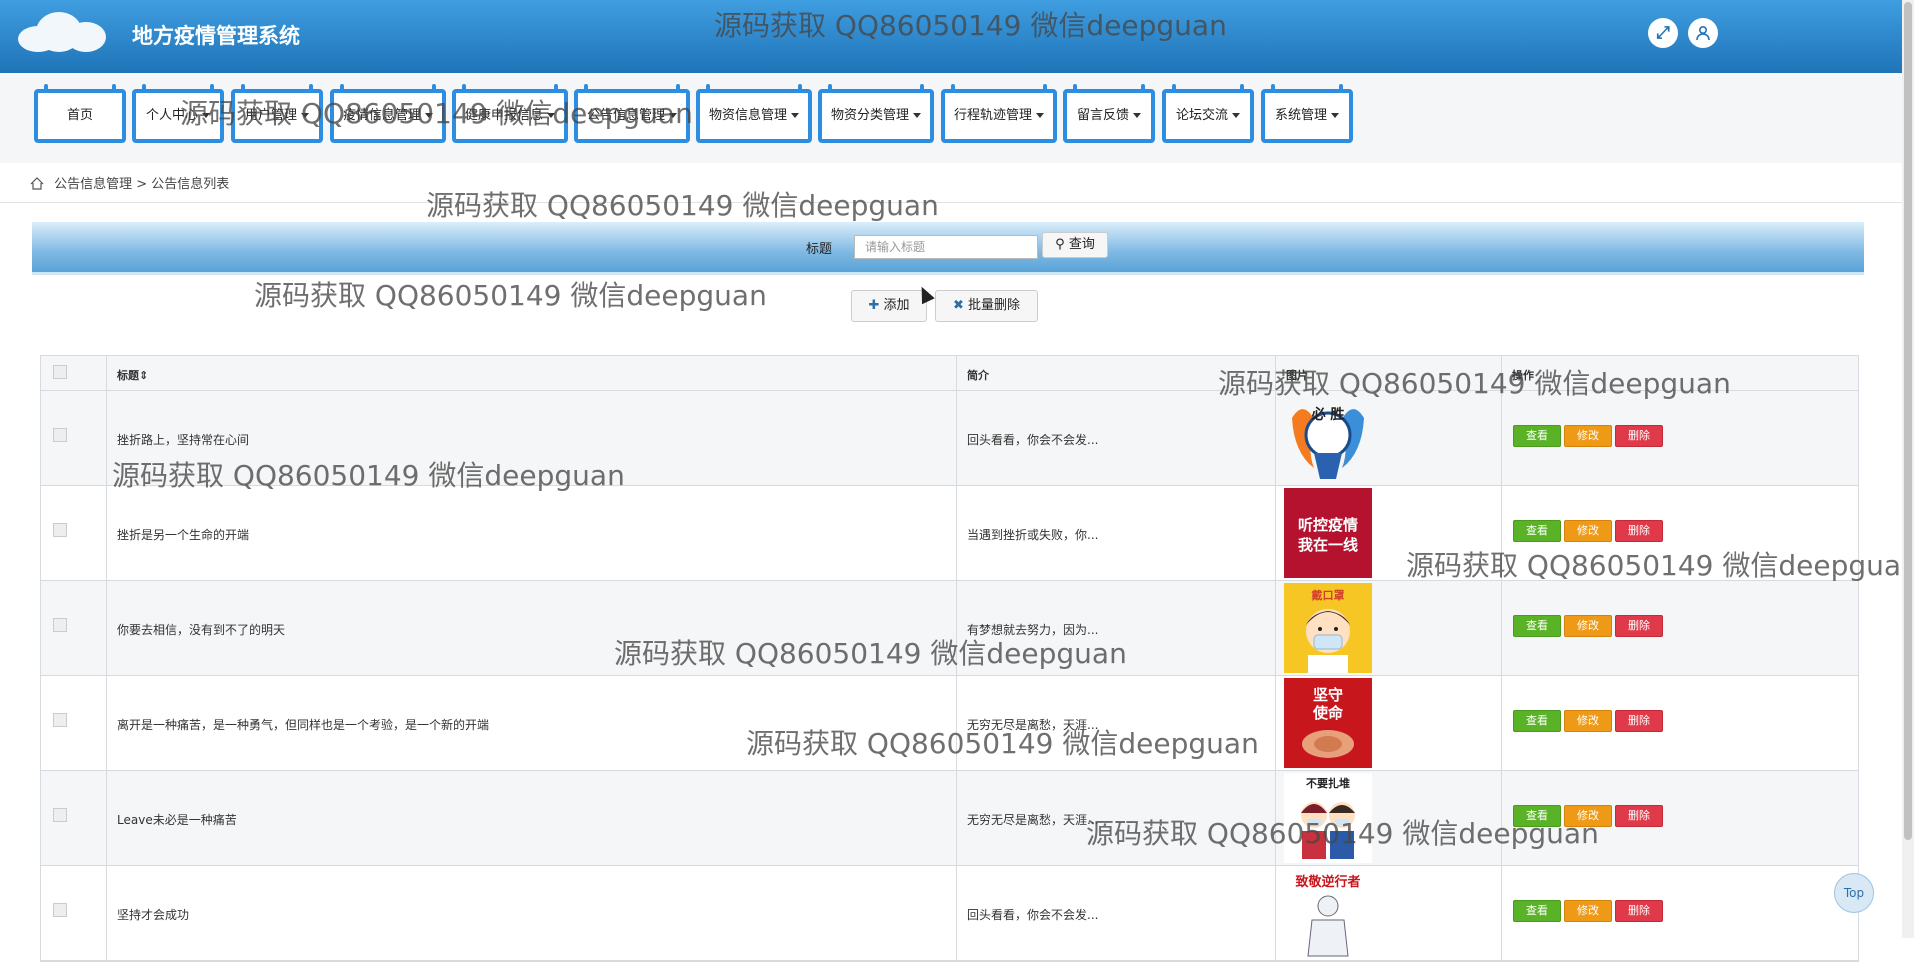 The height and width of the screenshot is (962, 1914). I want to click on sort-icon: ⇕, so click(144, 375).